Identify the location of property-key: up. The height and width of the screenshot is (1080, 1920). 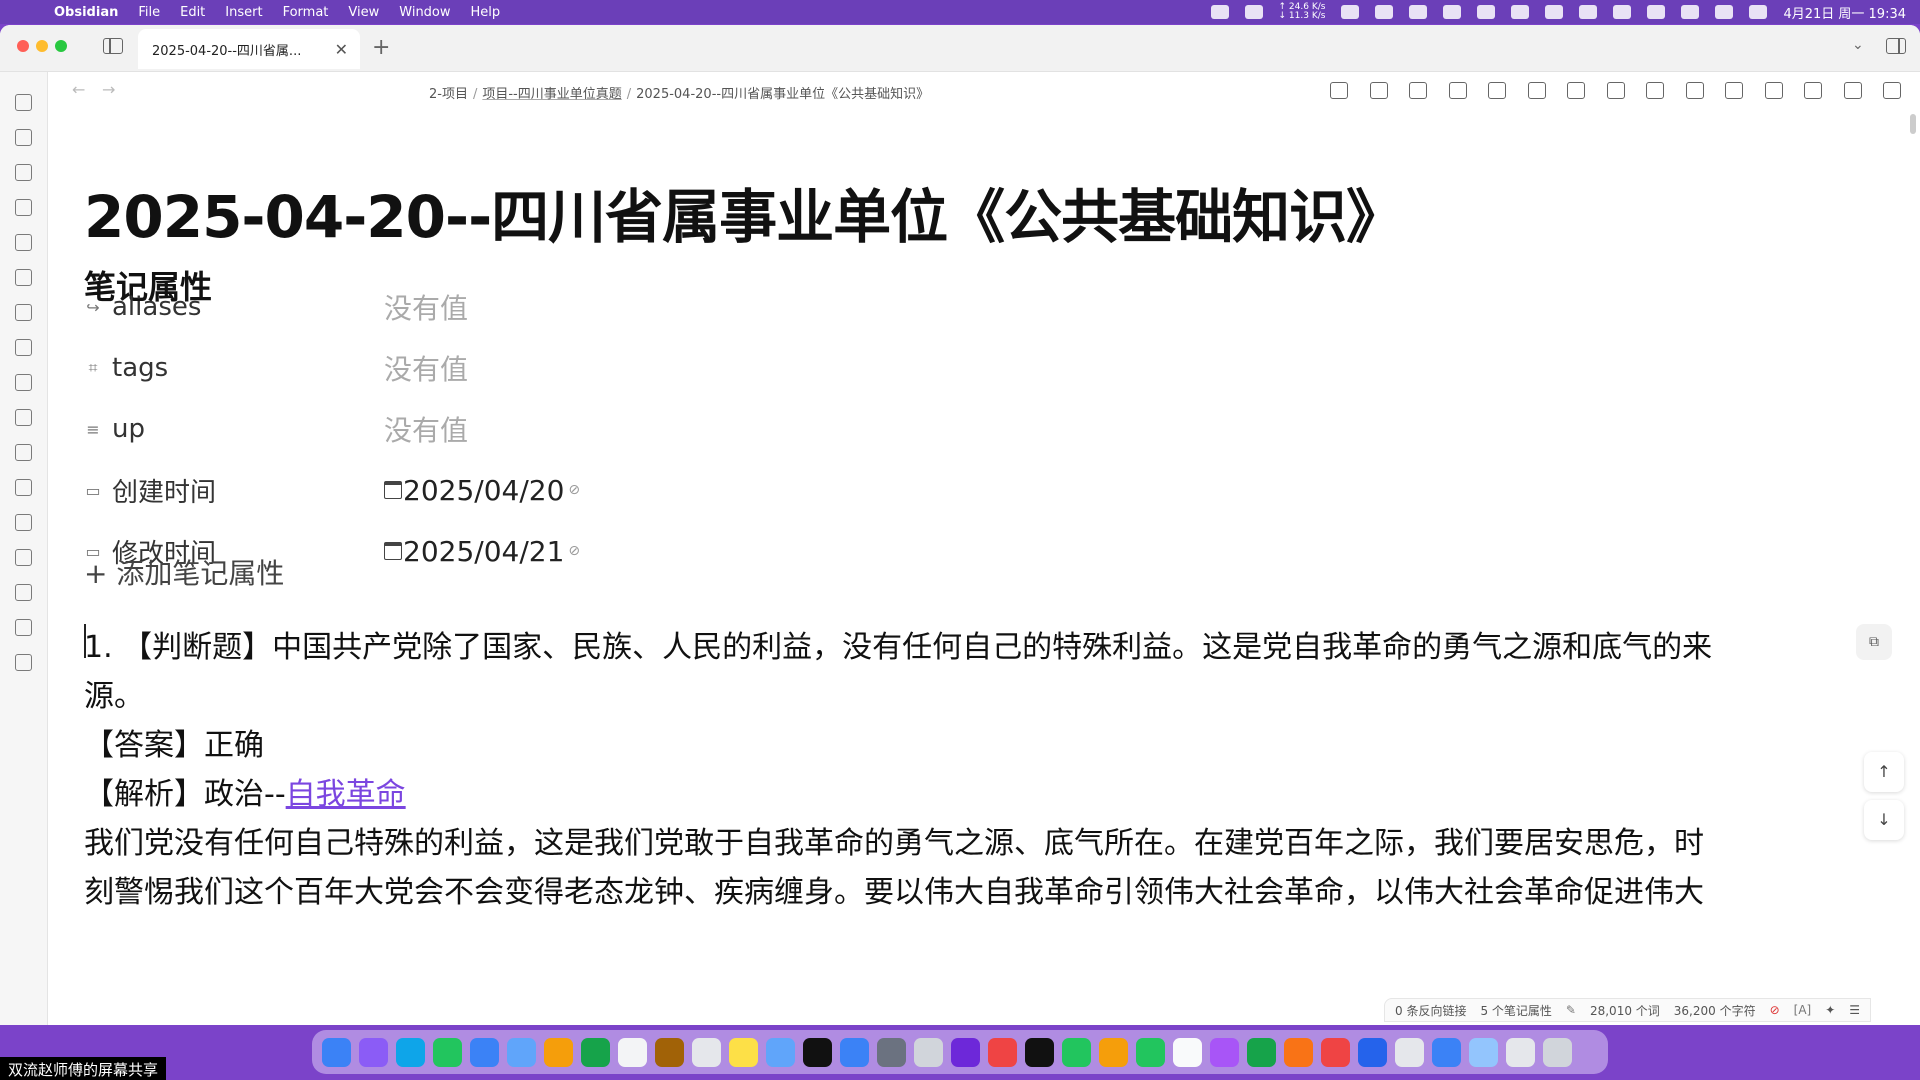
(248, 429).